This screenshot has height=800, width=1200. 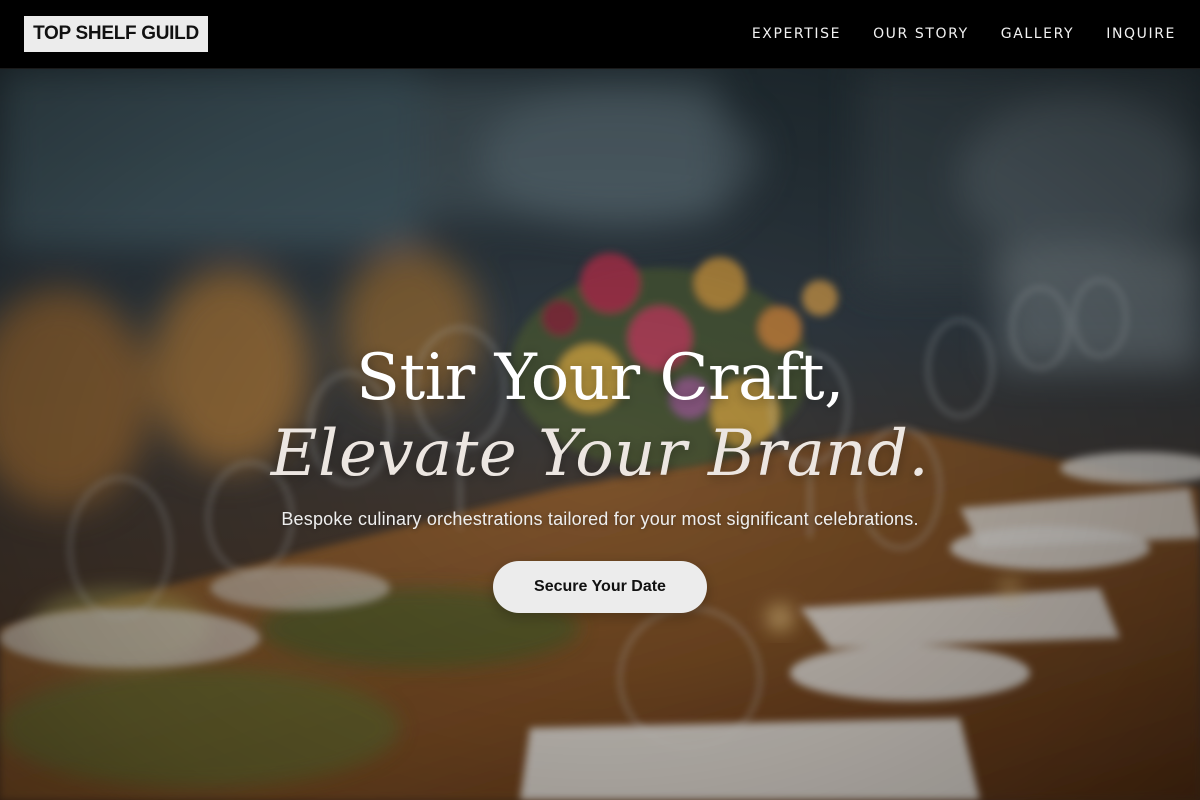 What do you see at coordinates (600, 587) in the screenshot?
I see `secure-your-date-button: Secure Your Date` at bounding box center [600, 587].